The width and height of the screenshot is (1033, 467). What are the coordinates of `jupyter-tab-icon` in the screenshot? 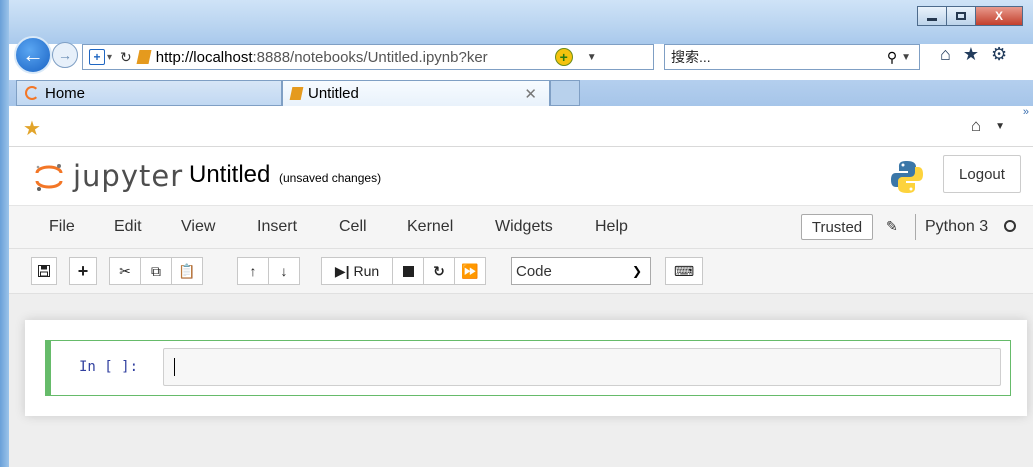 It's located at (32, 93).